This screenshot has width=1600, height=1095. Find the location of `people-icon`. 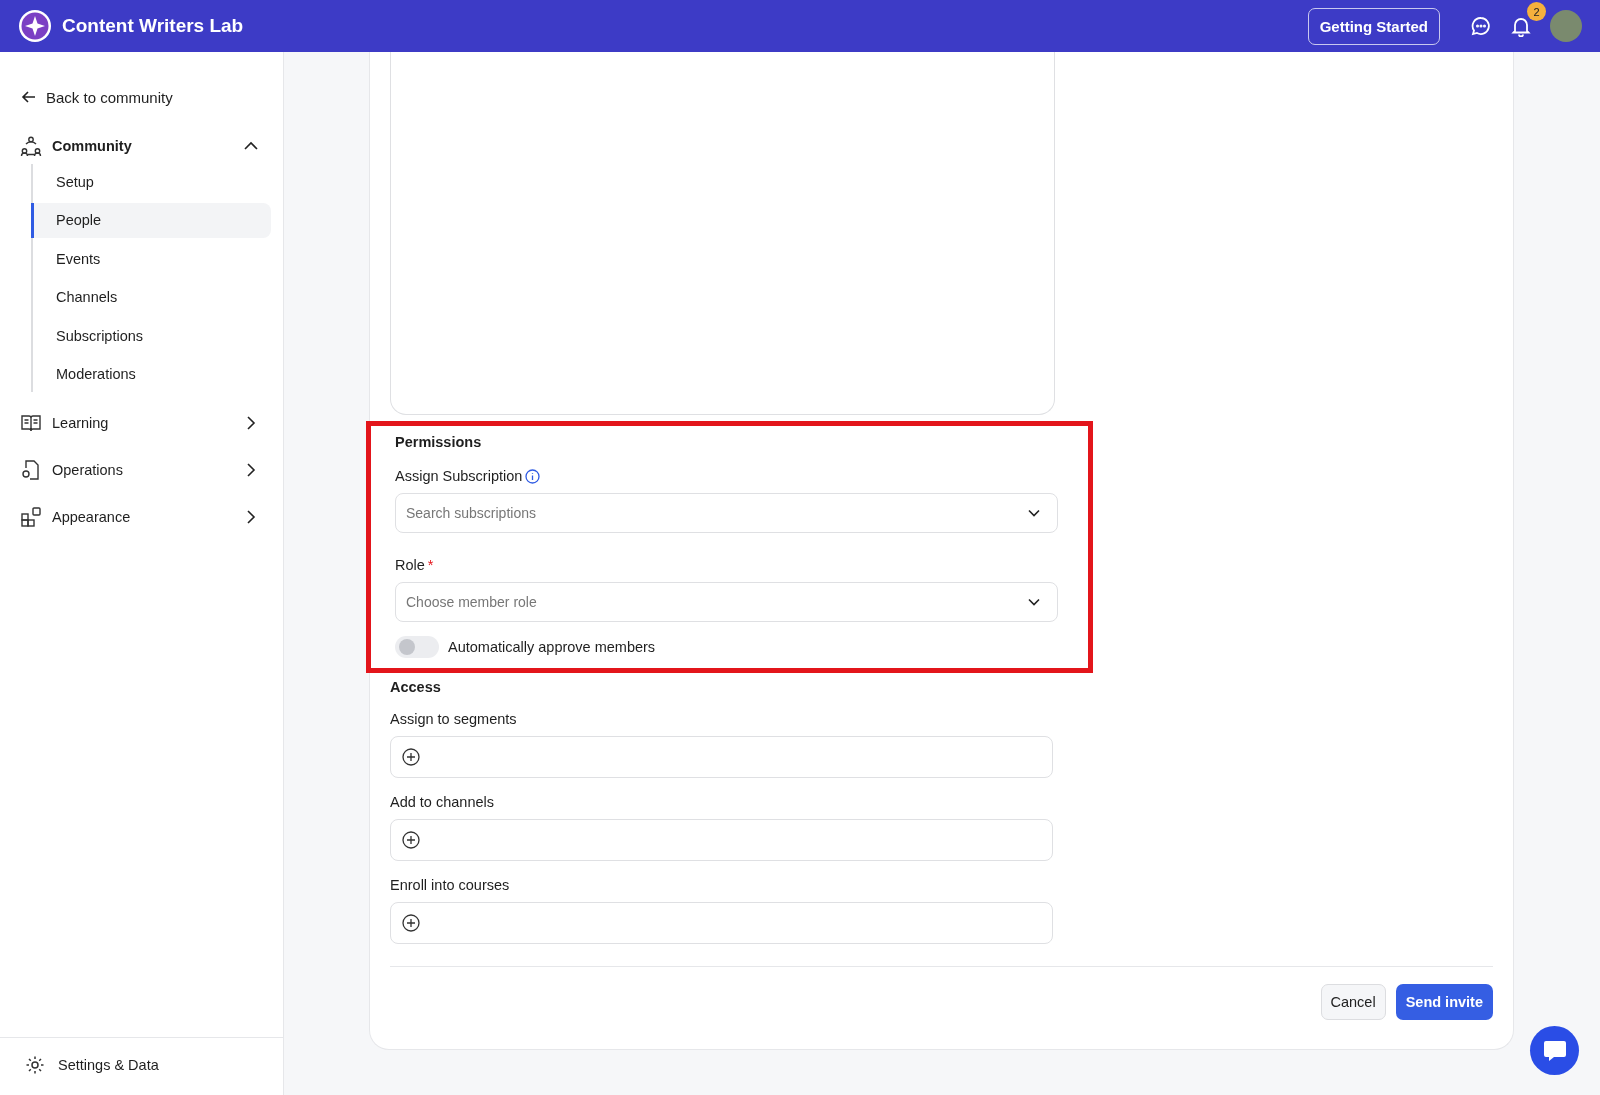

people-icon is located at coordinates (31, 146).